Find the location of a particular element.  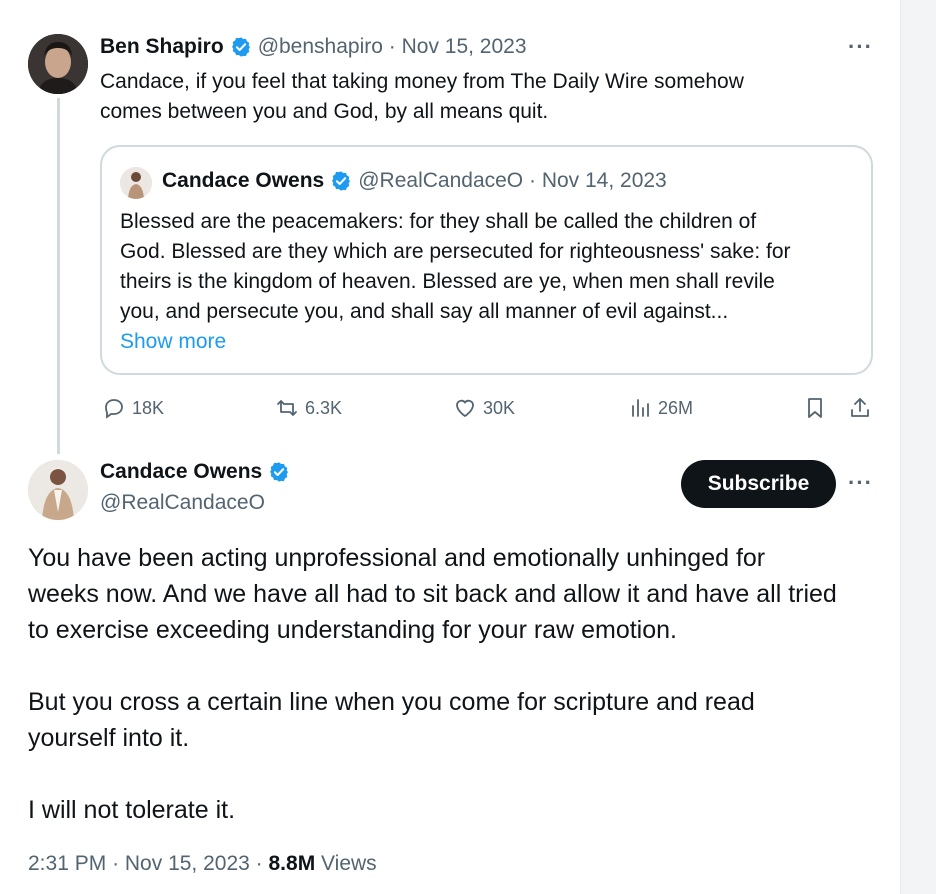

heart-icon is located at coordinates (465, 408).